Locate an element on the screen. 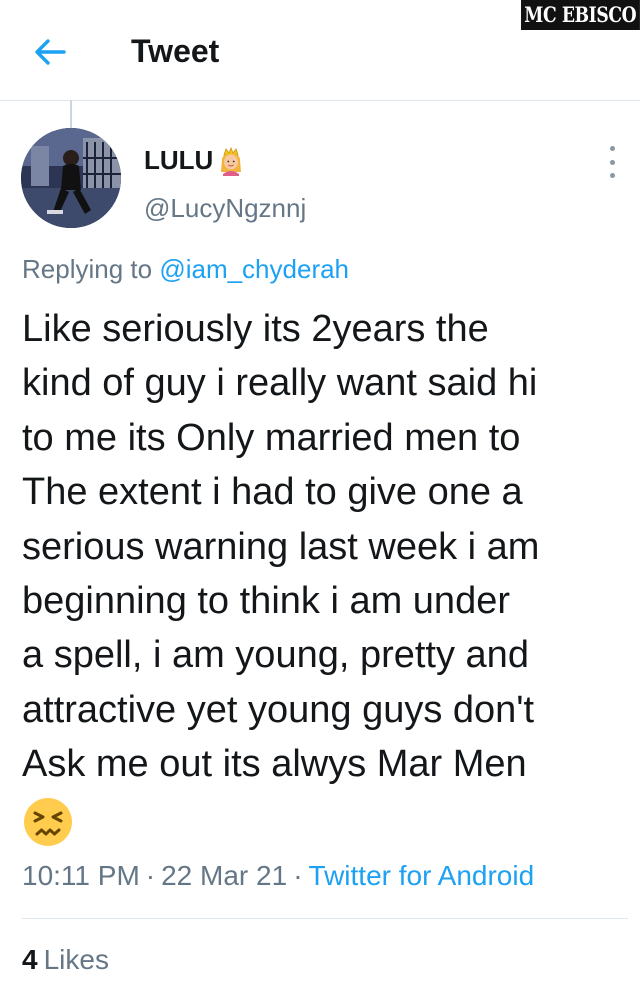 Image resolution: width=640 pixels, height=997 pixels. likes-count: 4 is located at coordinates (30, 959).